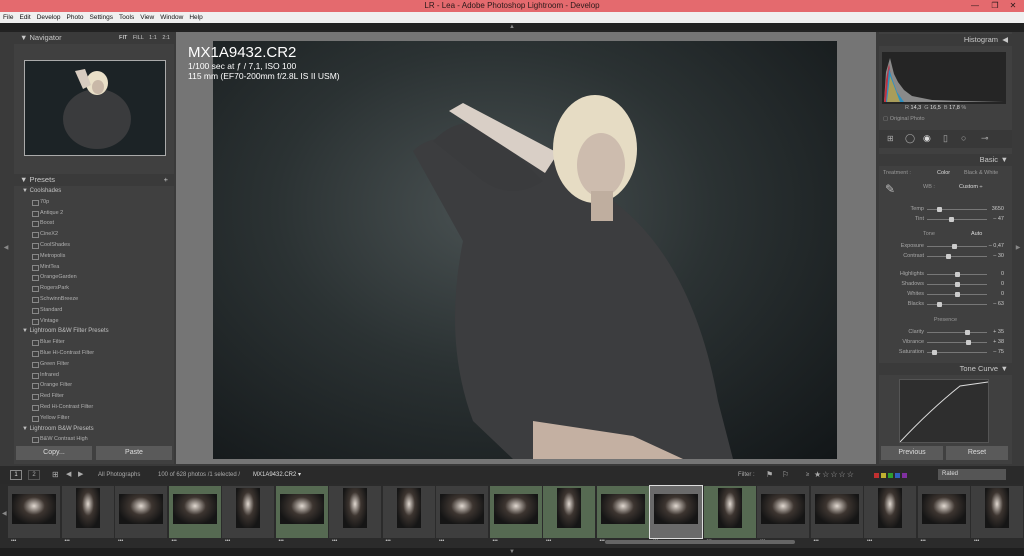  What do you see at coordinates (512, 552) in the screenshot?
I see `bottom-panel-toggle-icon: ▼` at bounding box center [512, 552].